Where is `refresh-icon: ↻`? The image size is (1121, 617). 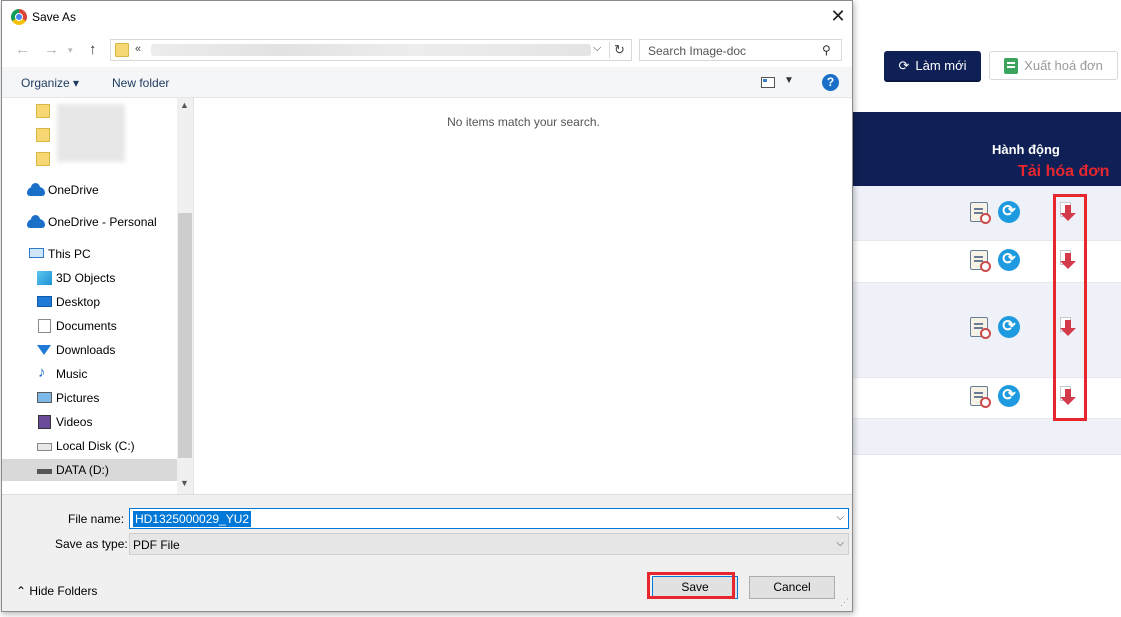 refresh-icon: ↻ is located at coordinates (619, 50).